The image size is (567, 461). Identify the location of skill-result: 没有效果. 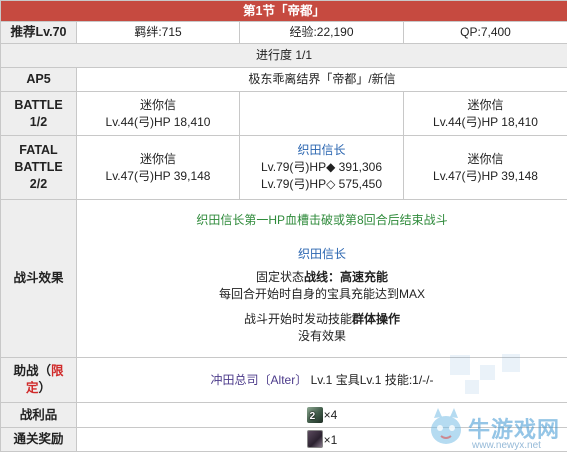
(322, 336).